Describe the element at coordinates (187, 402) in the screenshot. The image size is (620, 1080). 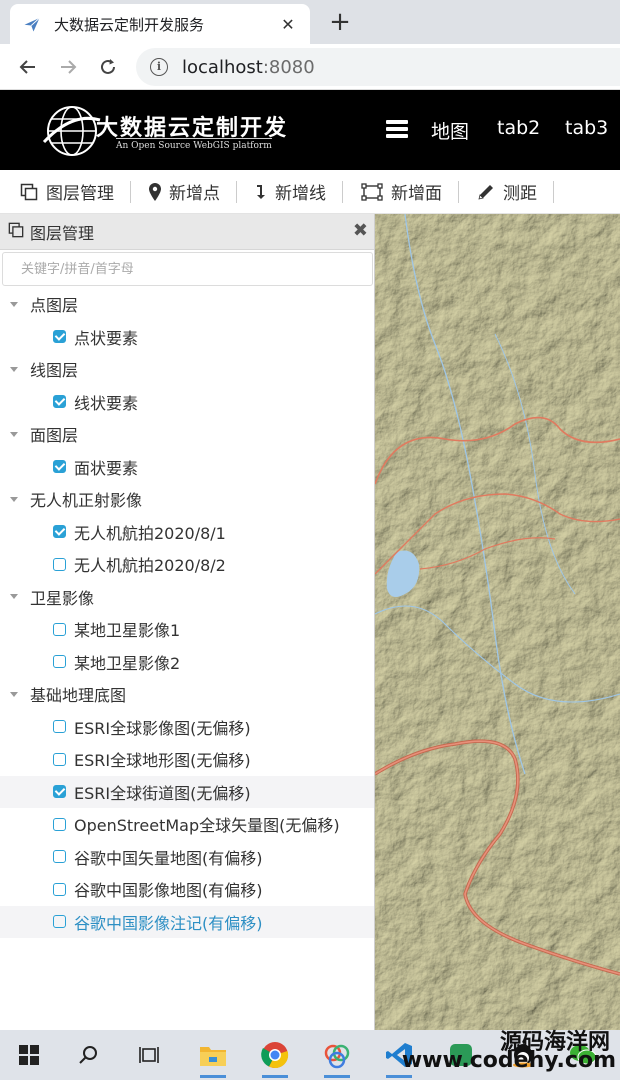
I see `layer-item: 线状要素` at that location.